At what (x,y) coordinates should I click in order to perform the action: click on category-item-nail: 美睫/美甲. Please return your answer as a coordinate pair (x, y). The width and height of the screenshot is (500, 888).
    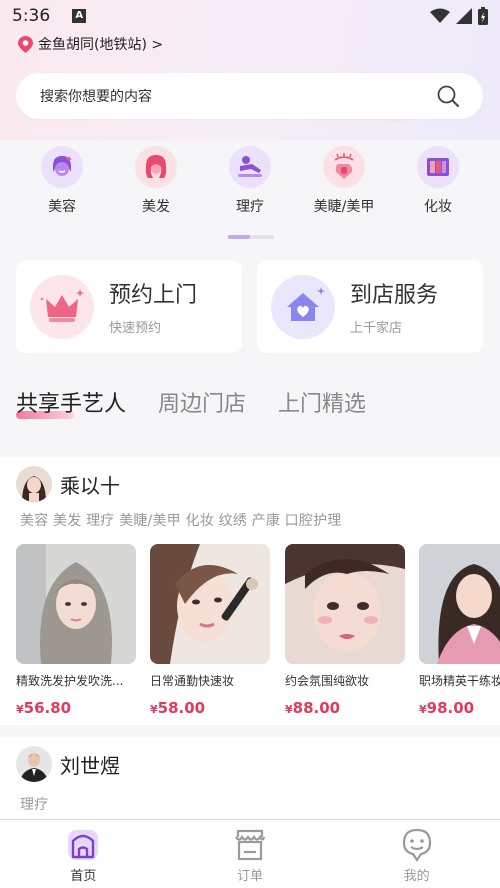
    Looking at the image, I should click on (344, 186).